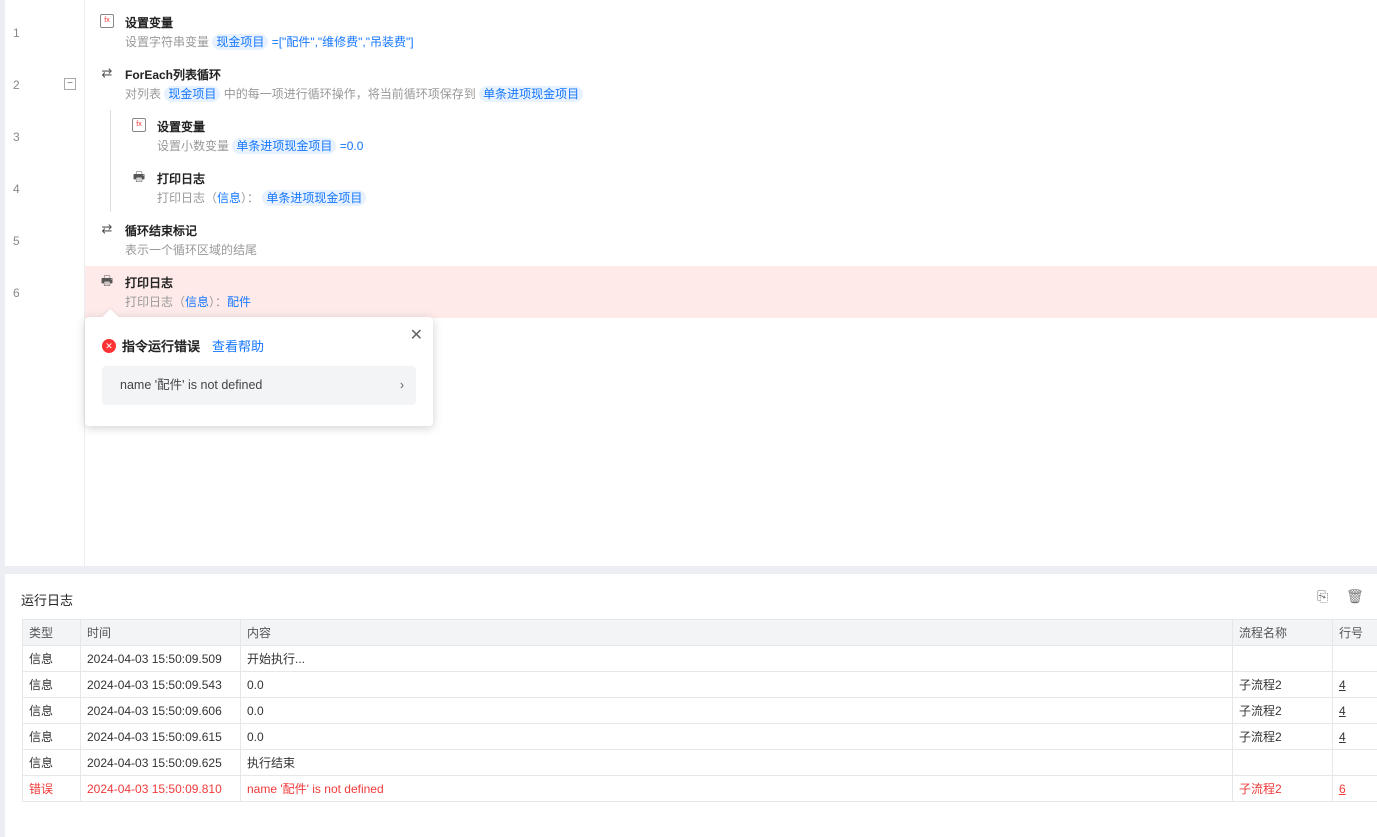 This screenshot has height=837, width=1377. What do you see at coordinates (160, 736) in the screenshot?
I see `time-cell: 2024-04-03 15:50:09.615` at bounding box center [160, 736].